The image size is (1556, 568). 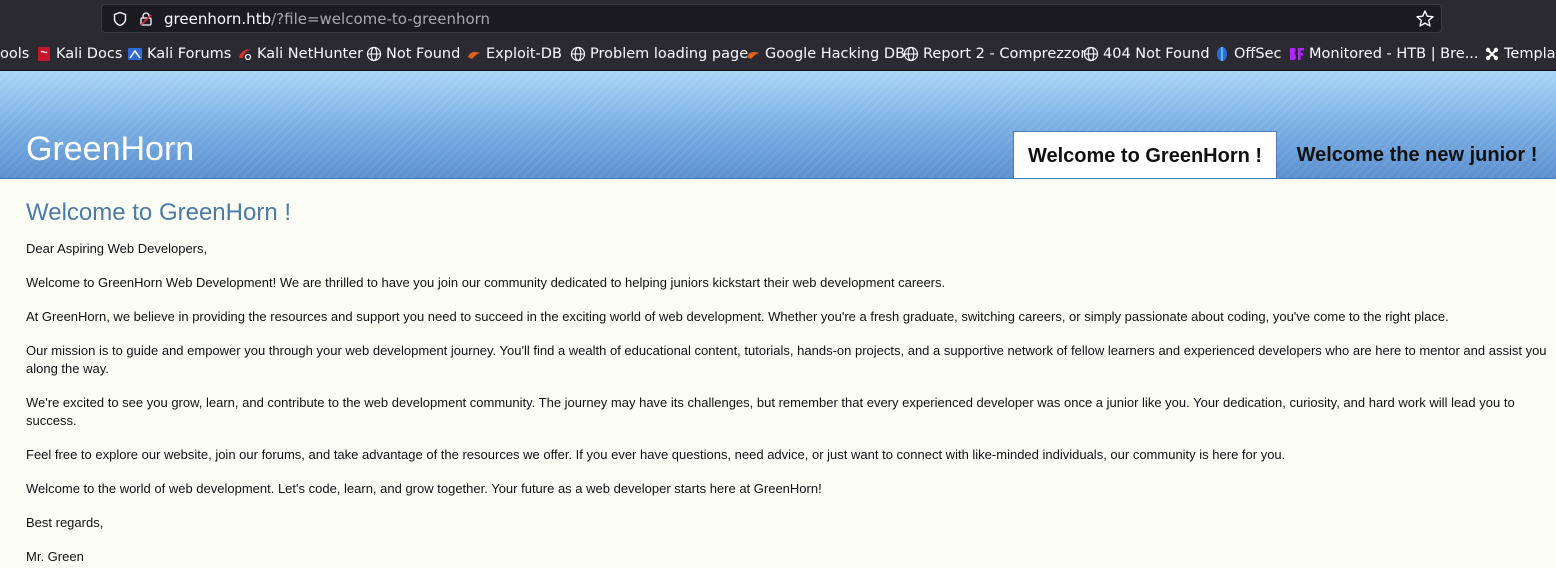 What do you see at coordinates (146, 19) in the screenshot?
I see `lock-icon` at bounding box center [146, 19].